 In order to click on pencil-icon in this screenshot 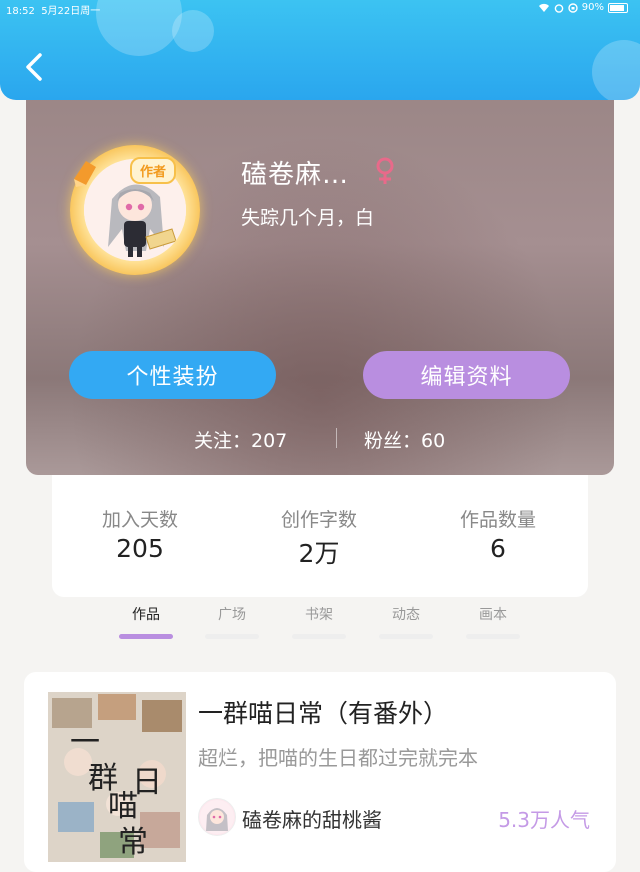, I will do `click(85, 174)`.